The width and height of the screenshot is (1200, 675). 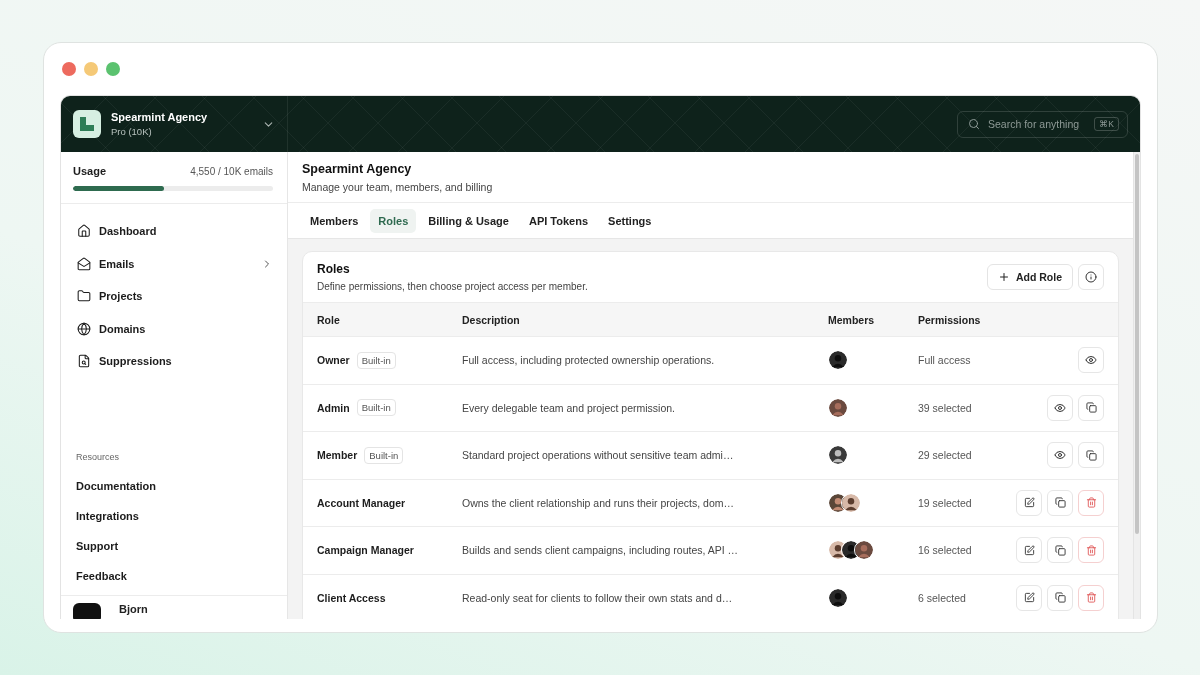 What do you see at coordinates (1136, 385) in the screenshot?
I see `scrollbar` at bounding box center [1136, 385].